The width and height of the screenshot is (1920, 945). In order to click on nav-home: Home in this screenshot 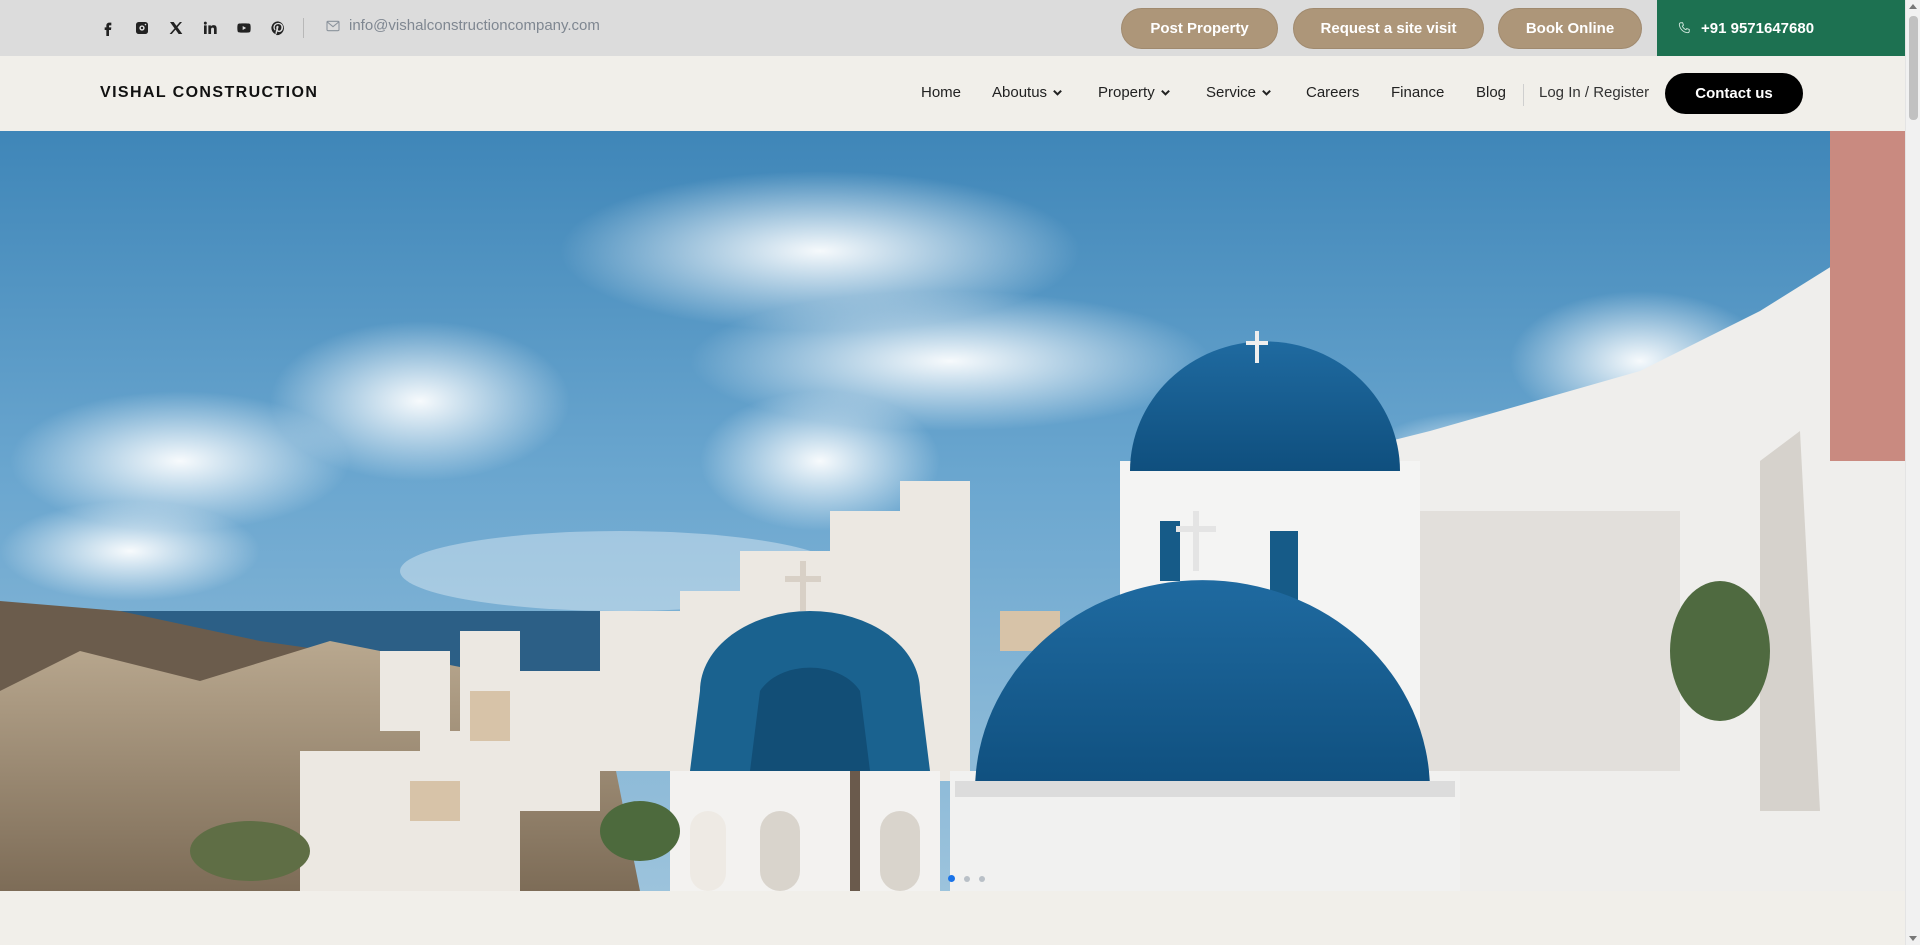, I will do `click(941, 92)`.